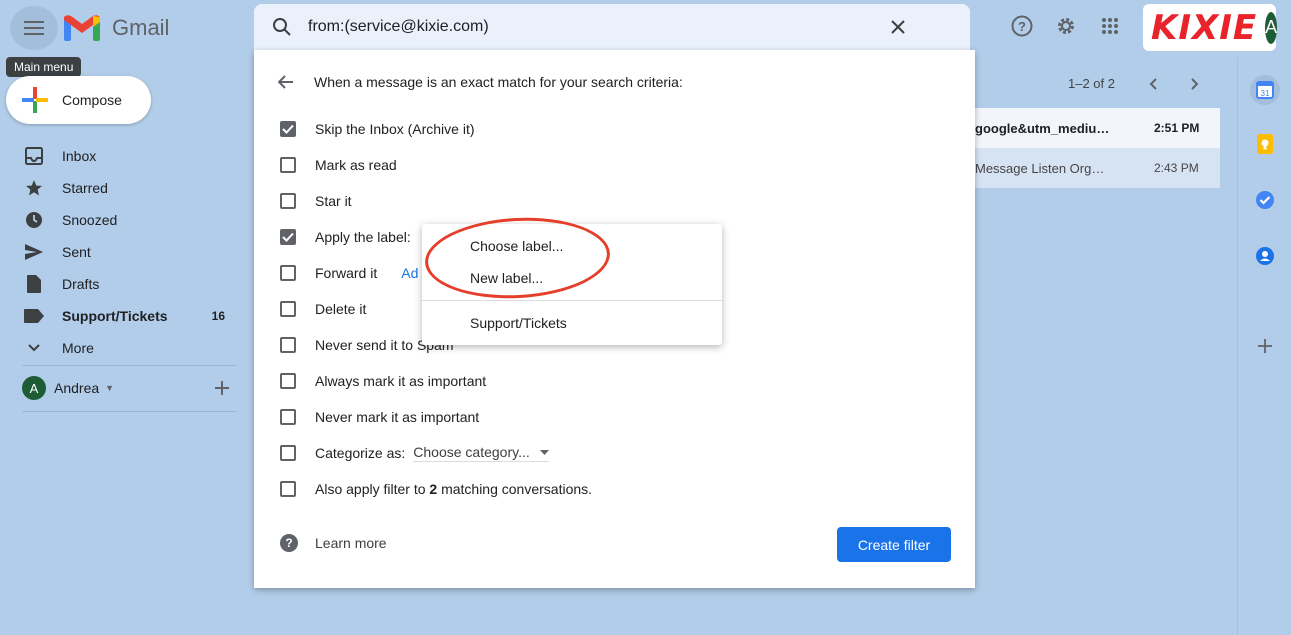  Describe the element at coordinates (372, 489) in the screenshot. I see `option-label-prefix: Also apply filter to` at that location.